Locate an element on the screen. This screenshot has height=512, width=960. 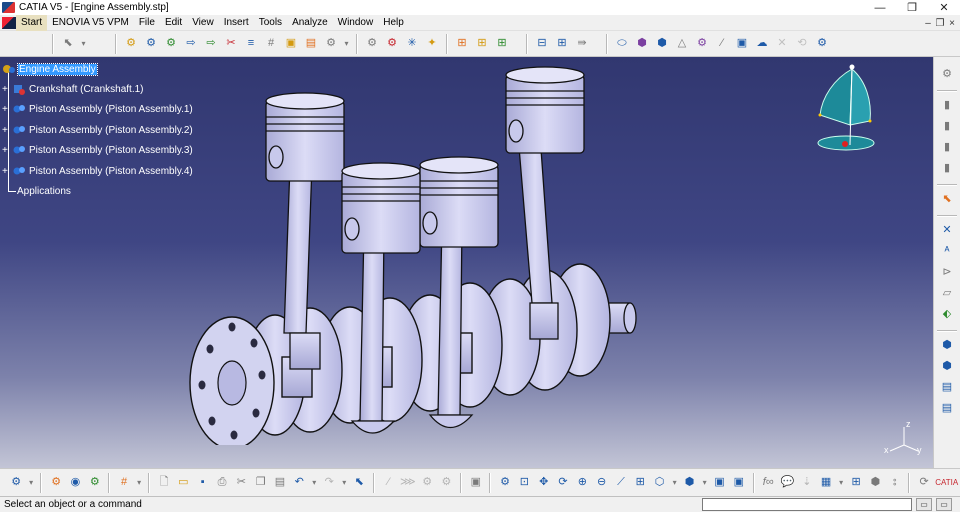
view-annotation-plane-icon: ▱ is located at coordinates (947, 293).